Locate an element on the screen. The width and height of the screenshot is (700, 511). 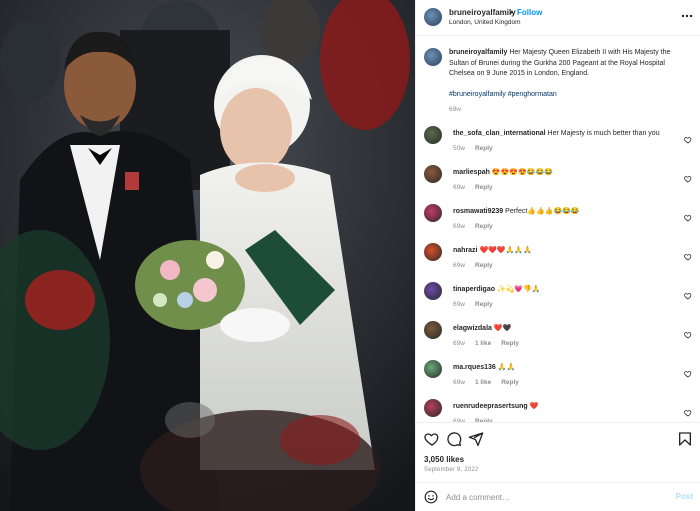
post-button: Post is located at coordinates (684, 496).